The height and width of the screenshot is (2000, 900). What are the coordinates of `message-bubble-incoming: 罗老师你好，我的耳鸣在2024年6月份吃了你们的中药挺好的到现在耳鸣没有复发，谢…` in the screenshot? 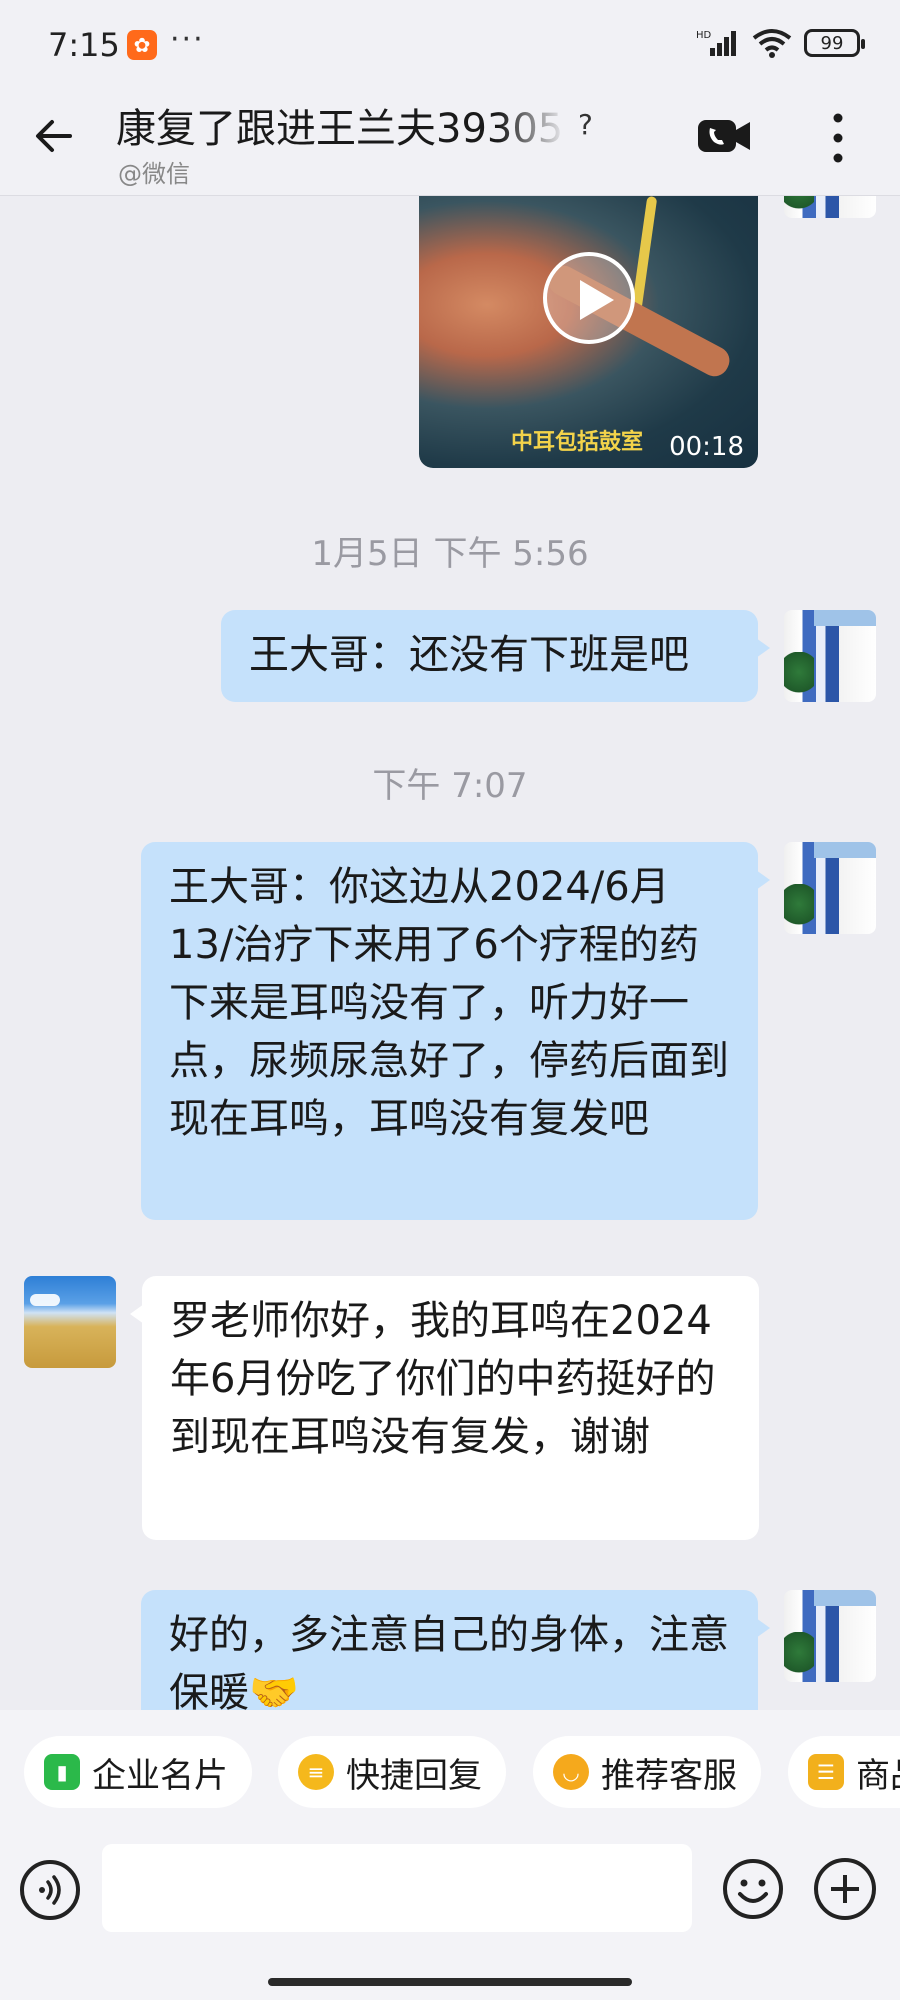 It's located at (444, 1408).